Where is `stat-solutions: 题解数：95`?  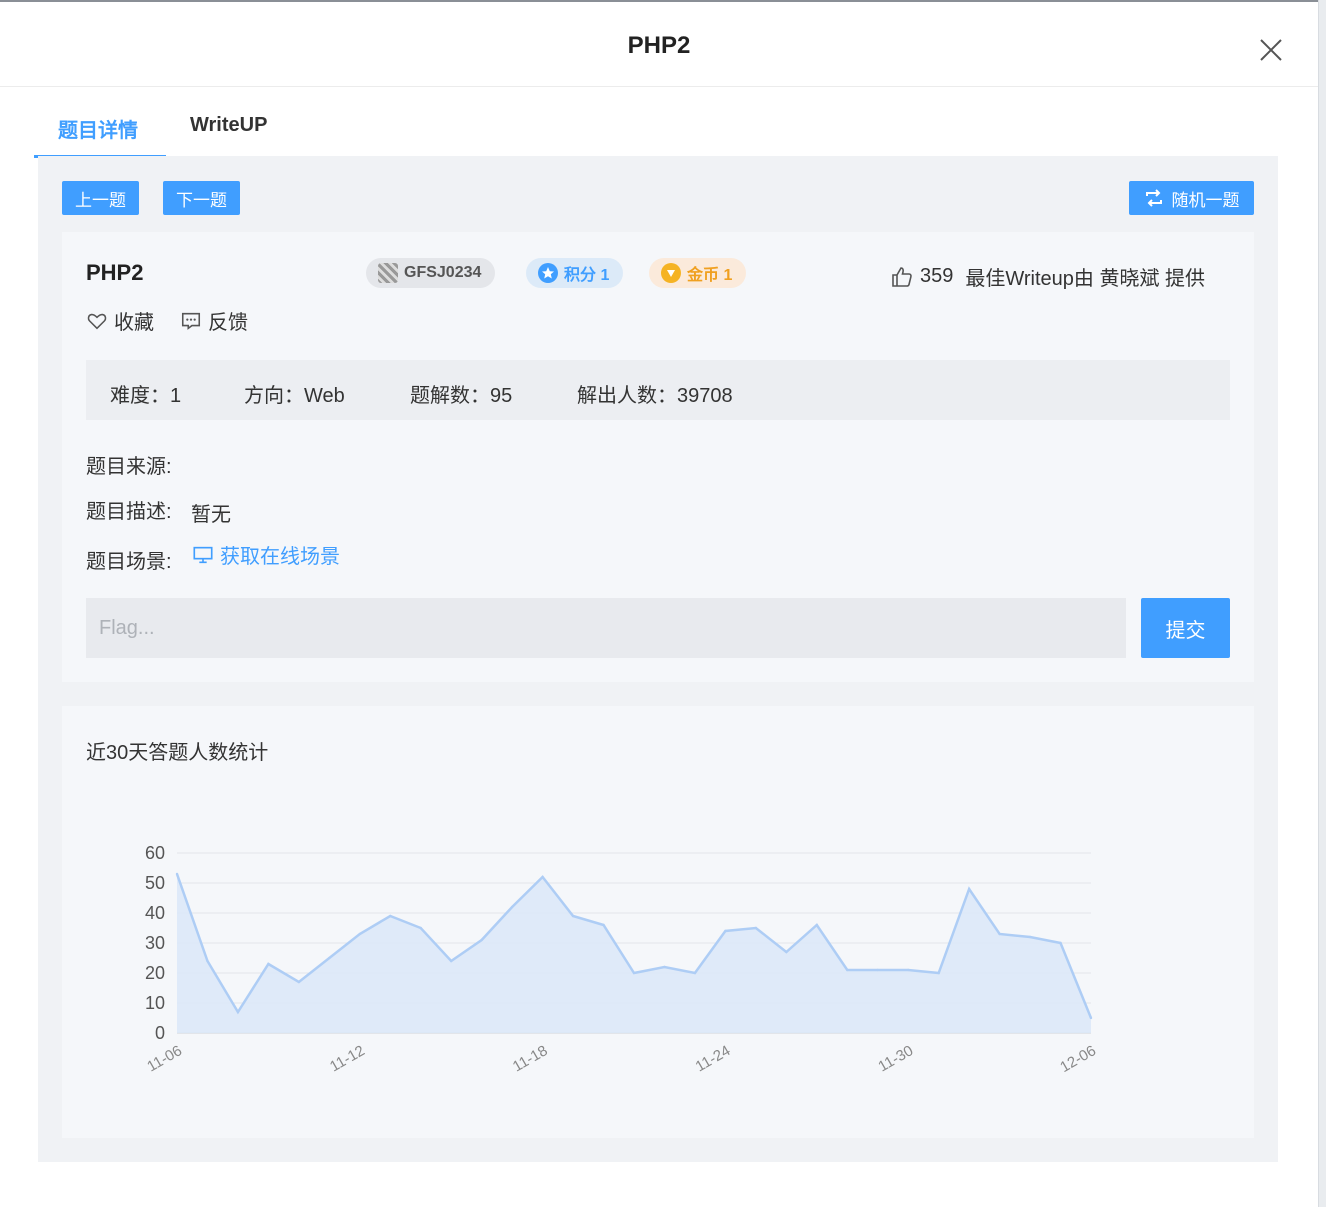
stat-solutions: 题解数：95 is located at coordinates (461, 396).